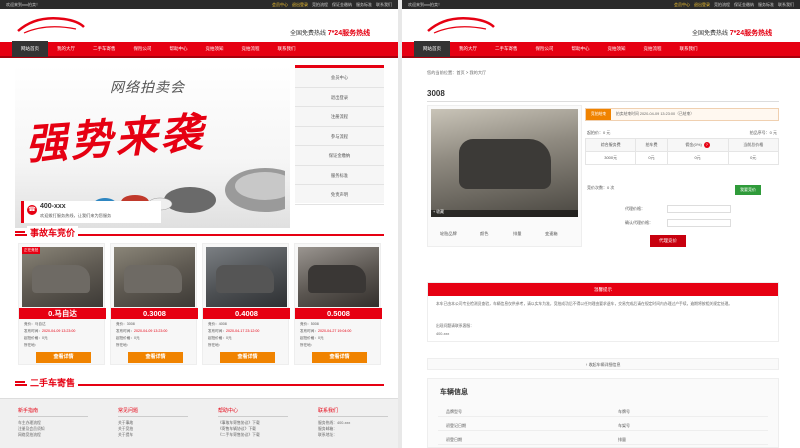  Describe the element at coordinates (339, 97) in the screenshot. I see `side-logout: 退出登录` at that location.